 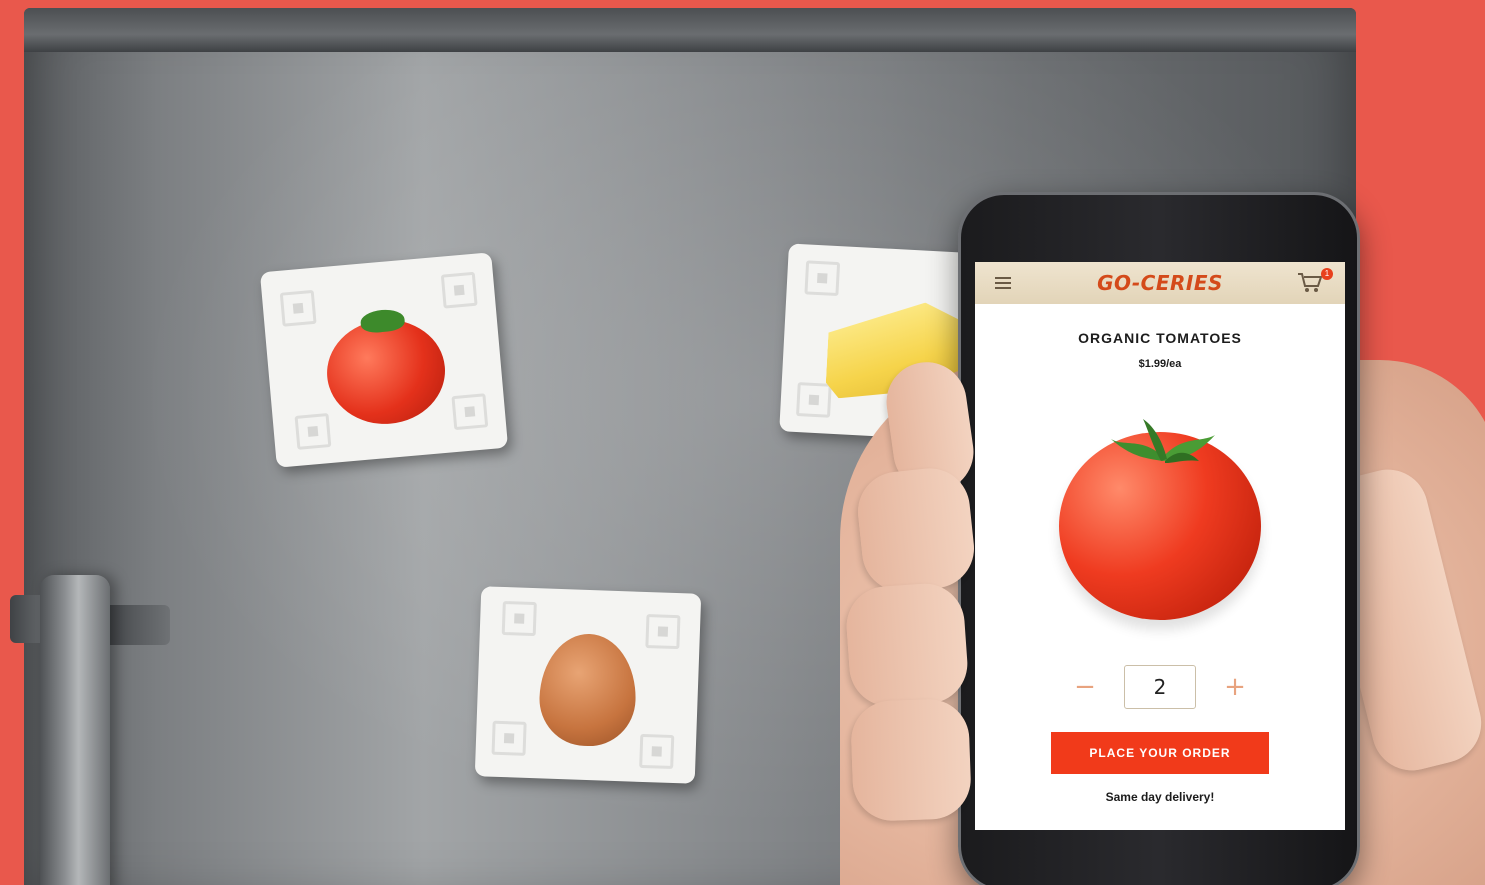 What do you see at coordinates (1160, 753) in the screenshot?
I see `place-order-button: PLACE YOUR ORDER` at bounding box center [1160, 753].